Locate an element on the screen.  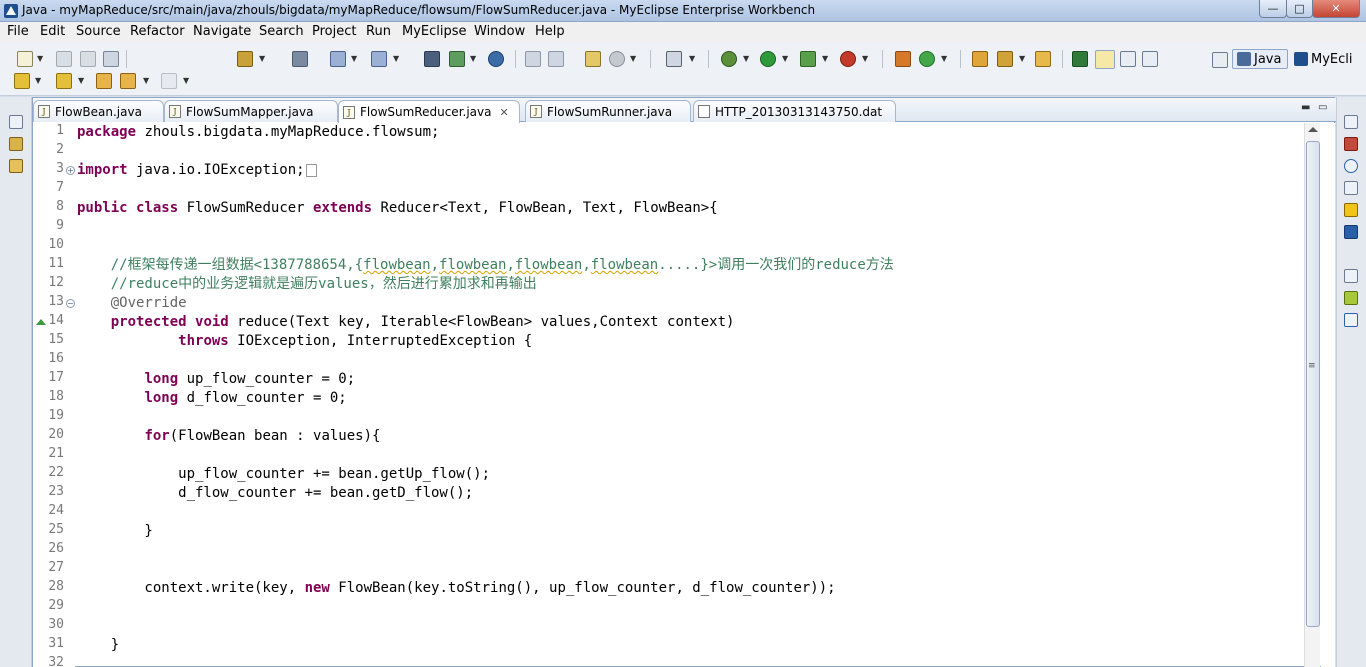
code-line: import java.io.IOException; is located at coordinates (197, 170).